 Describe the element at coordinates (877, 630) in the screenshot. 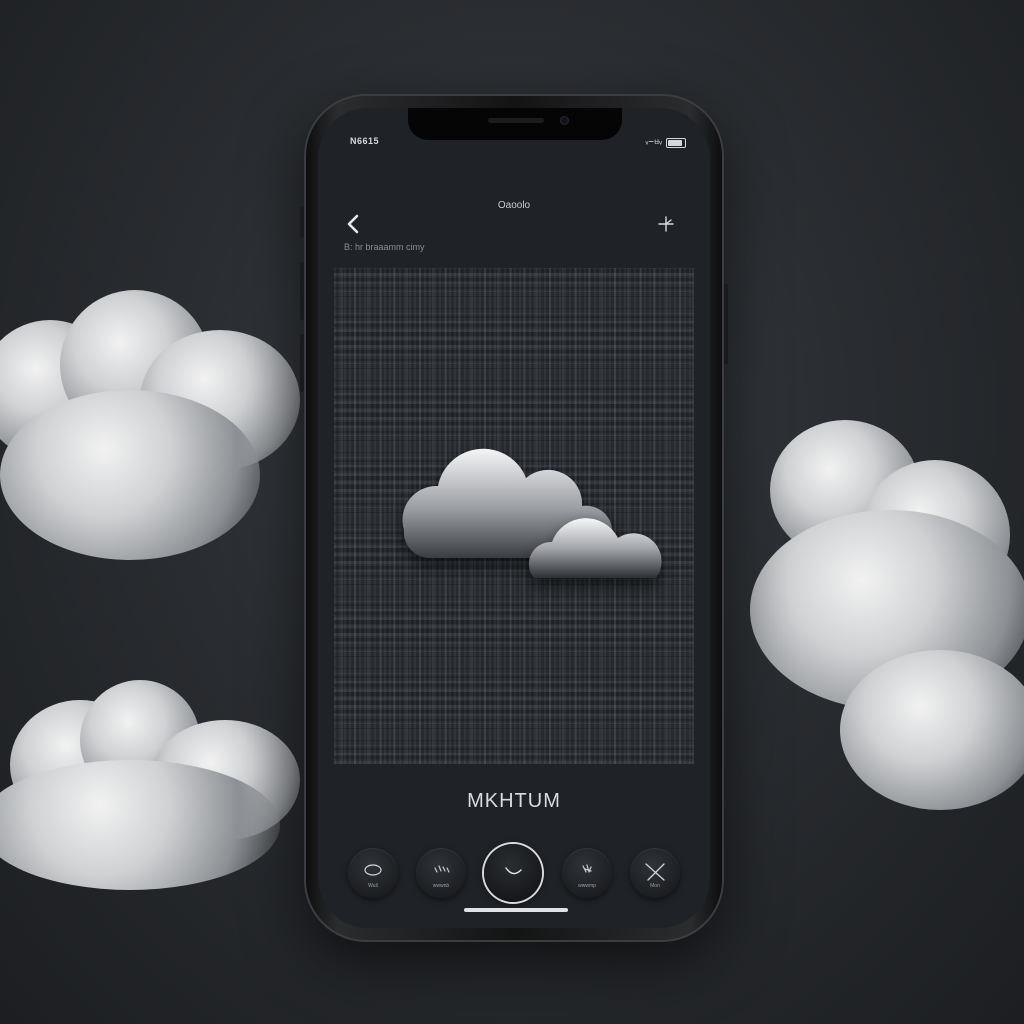

I see `background-cloud-right` at that location.